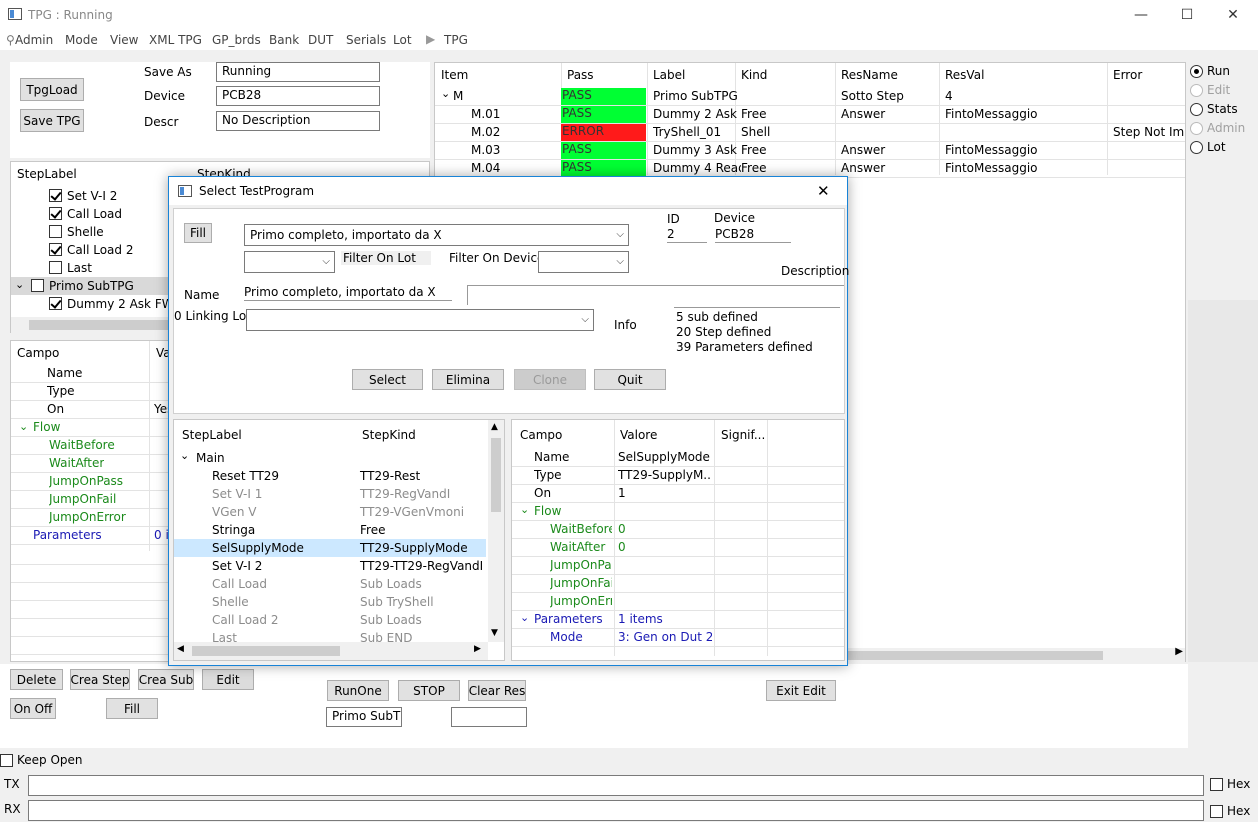 Image resolution: width=1258 pixels, height=822 pixels. What do you see at coordinates (166, 679) in the screenshot?
I see `crea-sub-button: Crea Sub` at bounding box center [166, 679].